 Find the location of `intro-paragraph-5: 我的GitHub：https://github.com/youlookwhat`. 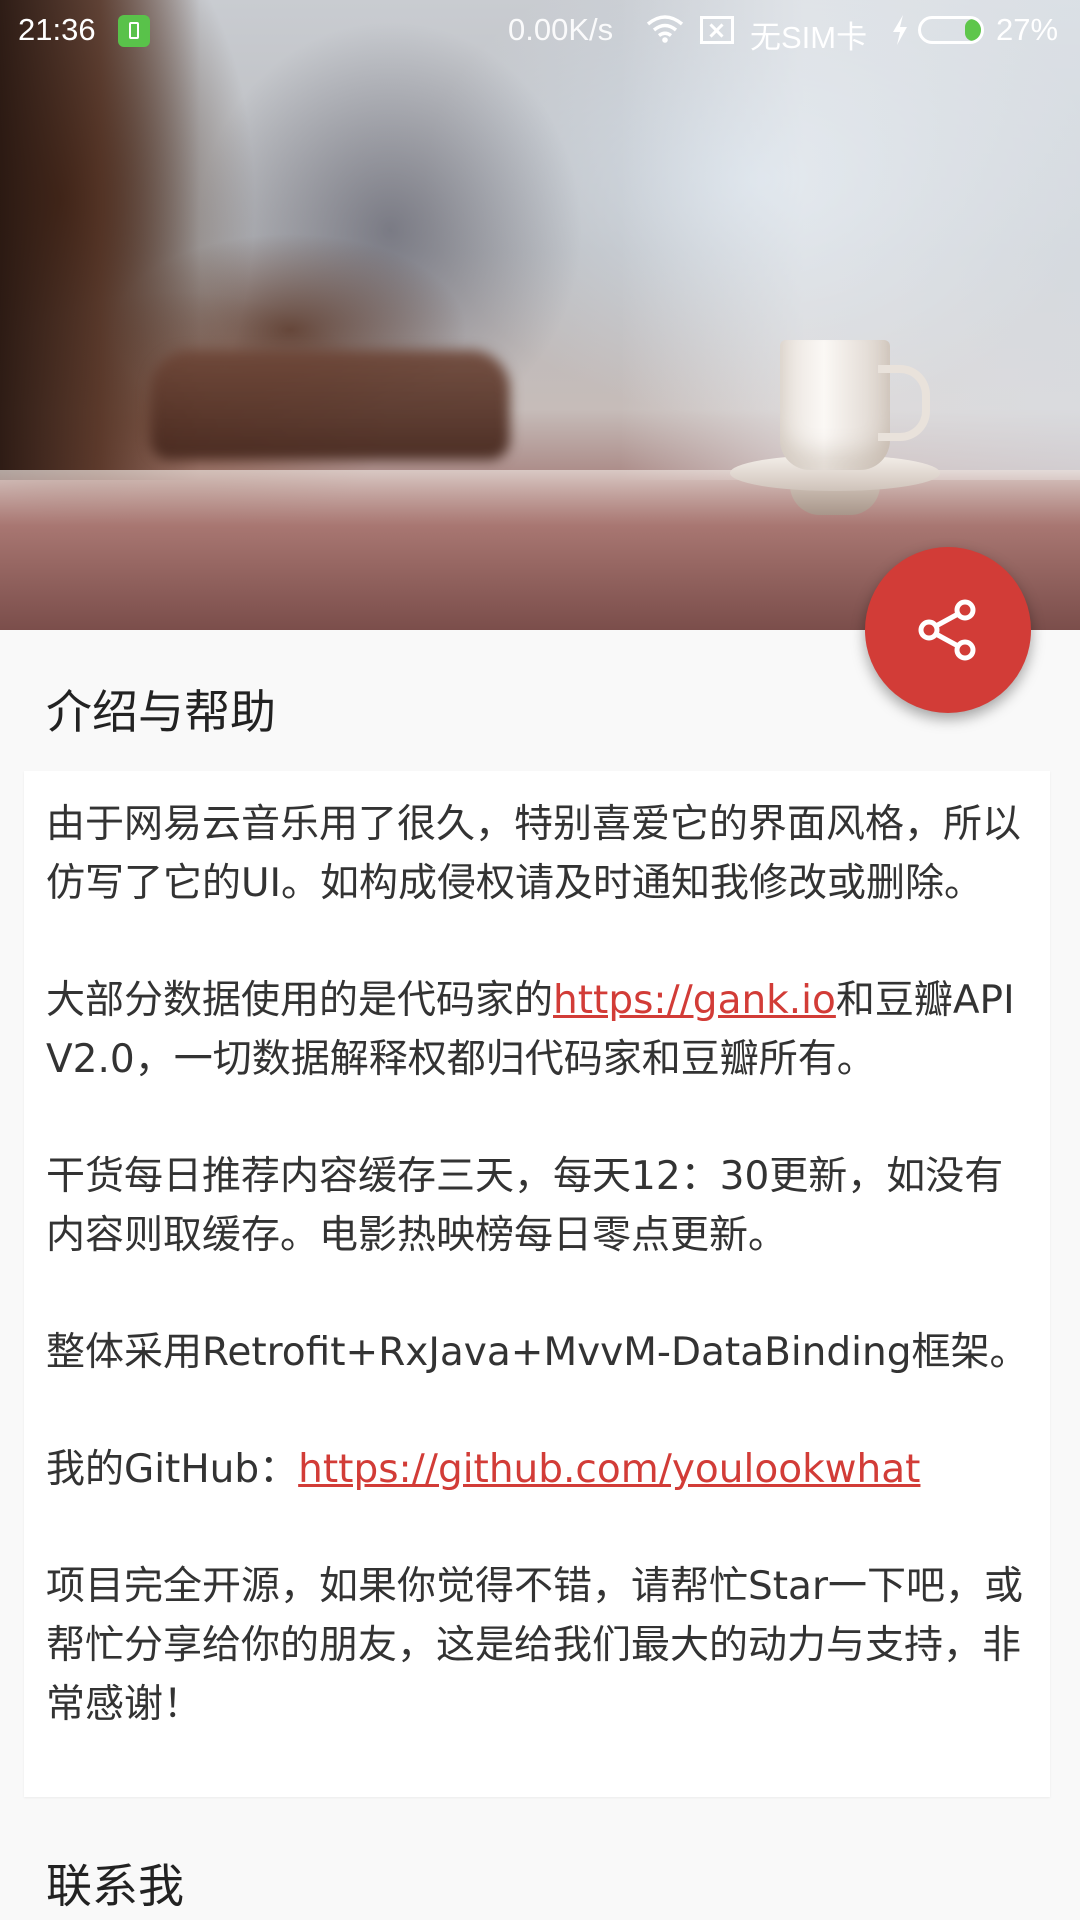

intro-paragraph-5: 我的GitHub：https://github.com/youlookwhat is located at coordinates (541, 1469).